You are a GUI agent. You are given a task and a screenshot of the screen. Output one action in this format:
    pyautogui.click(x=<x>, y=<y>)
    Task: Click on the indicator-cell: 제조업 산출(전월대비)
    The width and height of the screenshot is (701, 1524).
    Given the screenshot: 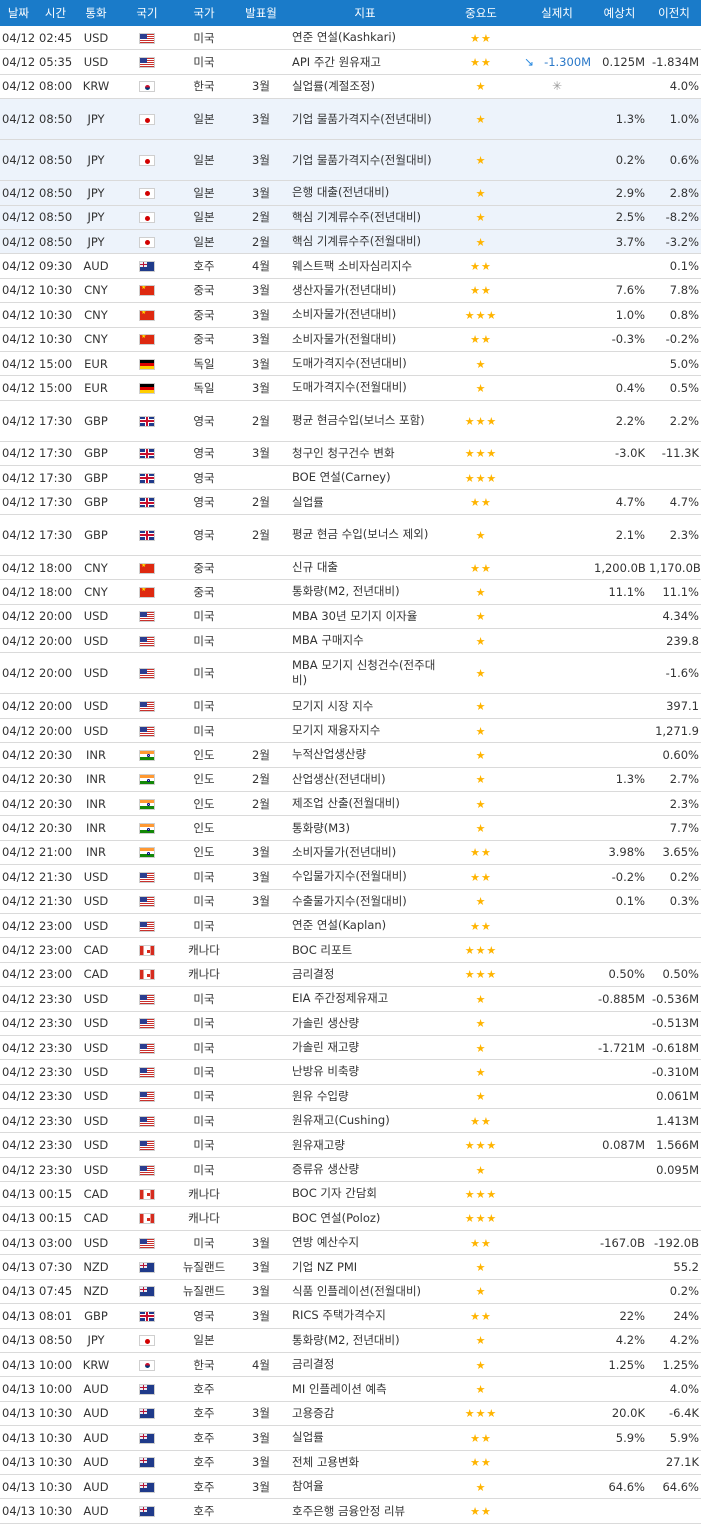 What is the action you would take?
    pyautogui.click(x=365, y=804)
    